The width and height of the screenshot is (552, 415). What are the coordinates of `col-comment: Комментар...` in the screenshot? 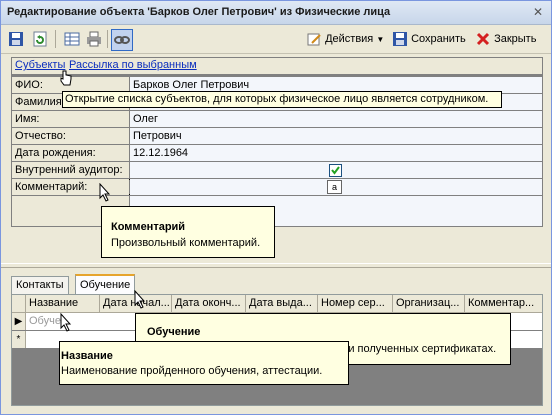 It's located at (503, 303).